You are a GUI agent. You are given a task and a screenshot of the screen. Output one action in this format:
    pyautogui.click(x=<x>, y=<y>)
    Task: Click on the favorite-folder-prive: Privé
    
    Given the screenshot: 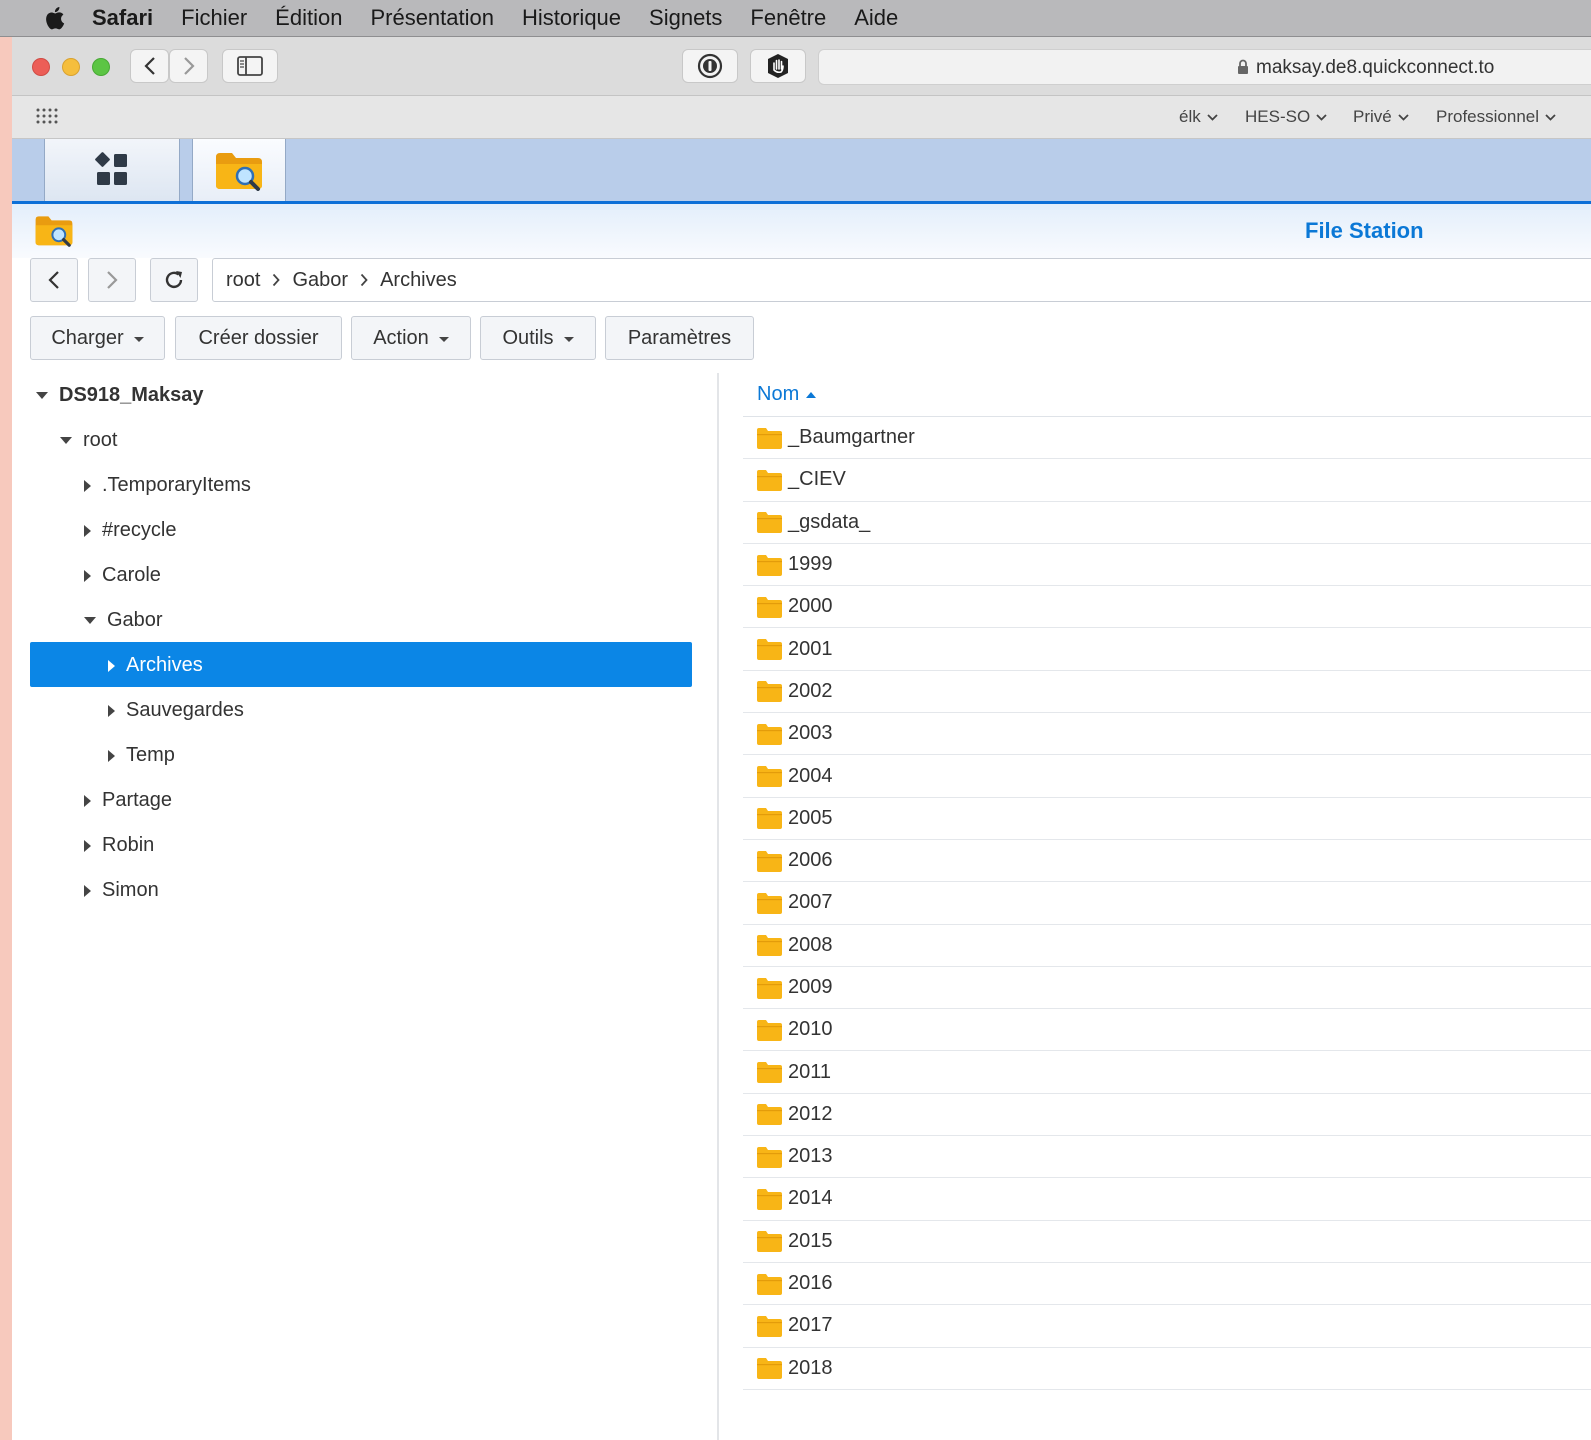 What is the action you would take?
    pyautogui.click(x=1381, y=117)
    